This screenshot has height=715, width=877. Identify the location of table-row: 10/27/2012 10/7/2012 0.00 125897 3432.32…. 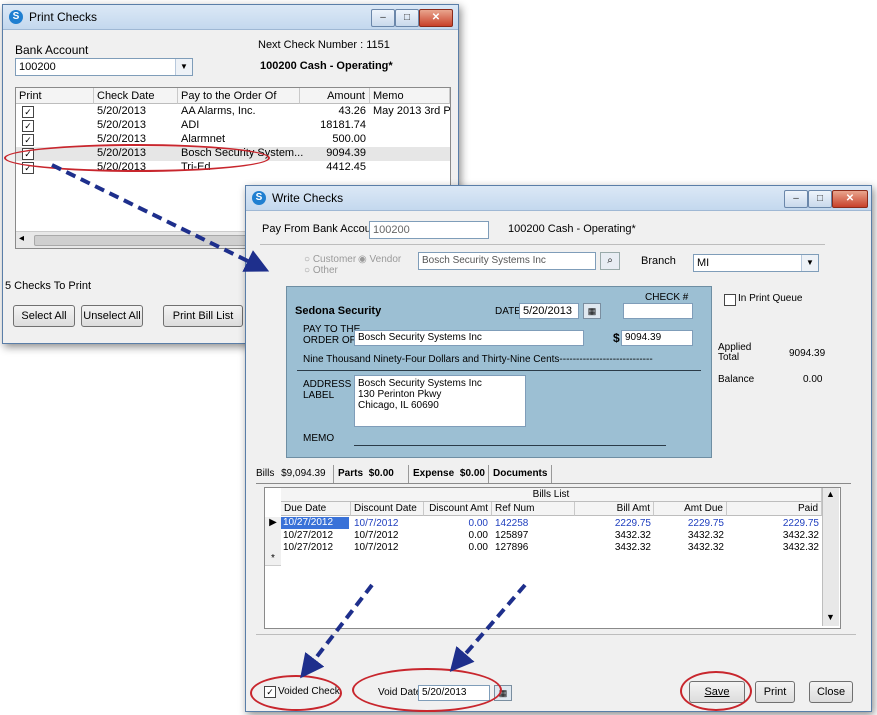
(551, 535).